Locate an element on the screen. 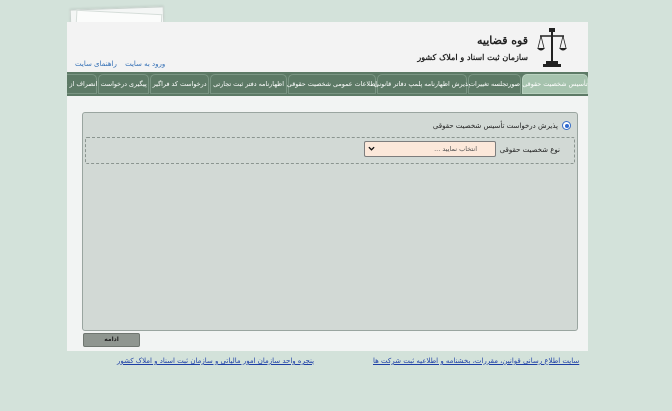  tab-ledger-sealing: پذیرش اظهارنامه پلمپ دفاتر قانونی is located at coordinates (422, 84).